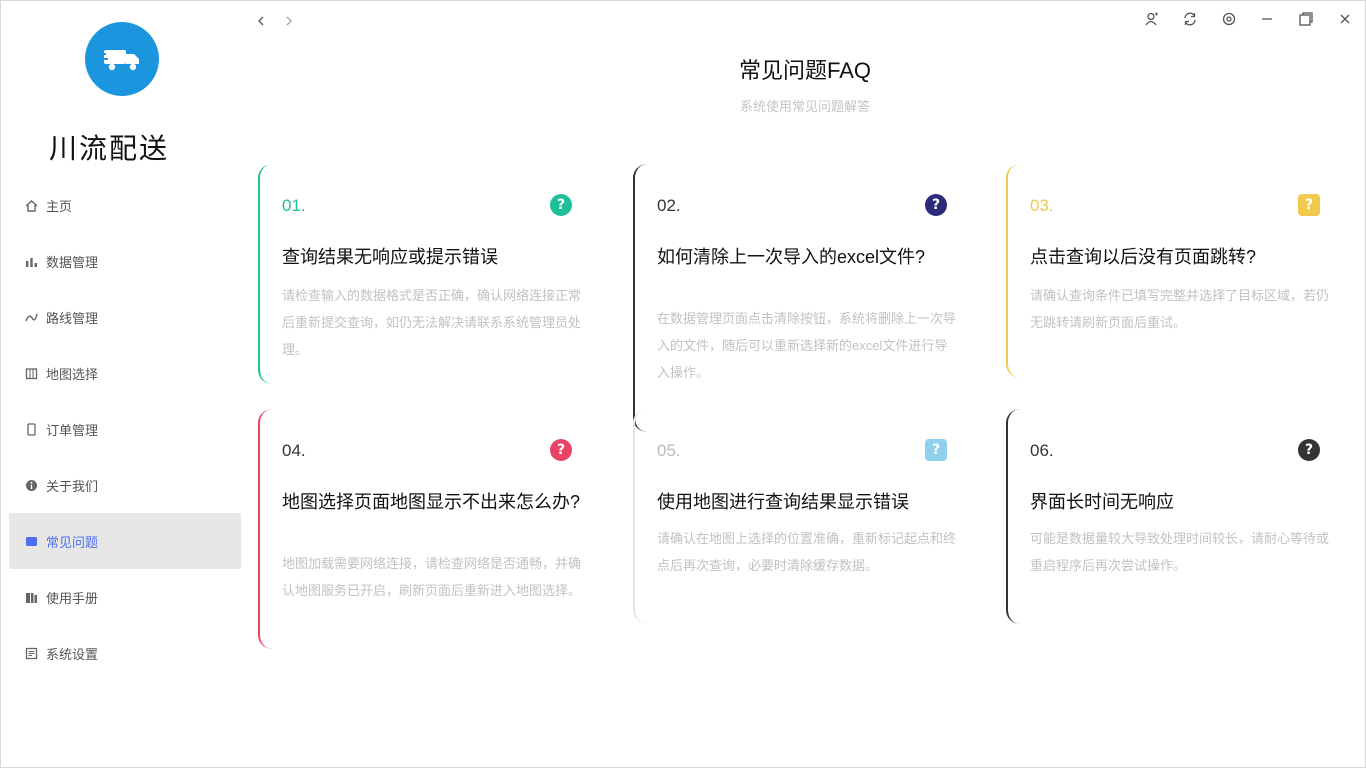 This screenshot has width=1366, height=768. What do you see at coordinates (125, 261) in the screenshot?
I see `sidebar-item-data: 数据管理` at bounding box center [125, 261].